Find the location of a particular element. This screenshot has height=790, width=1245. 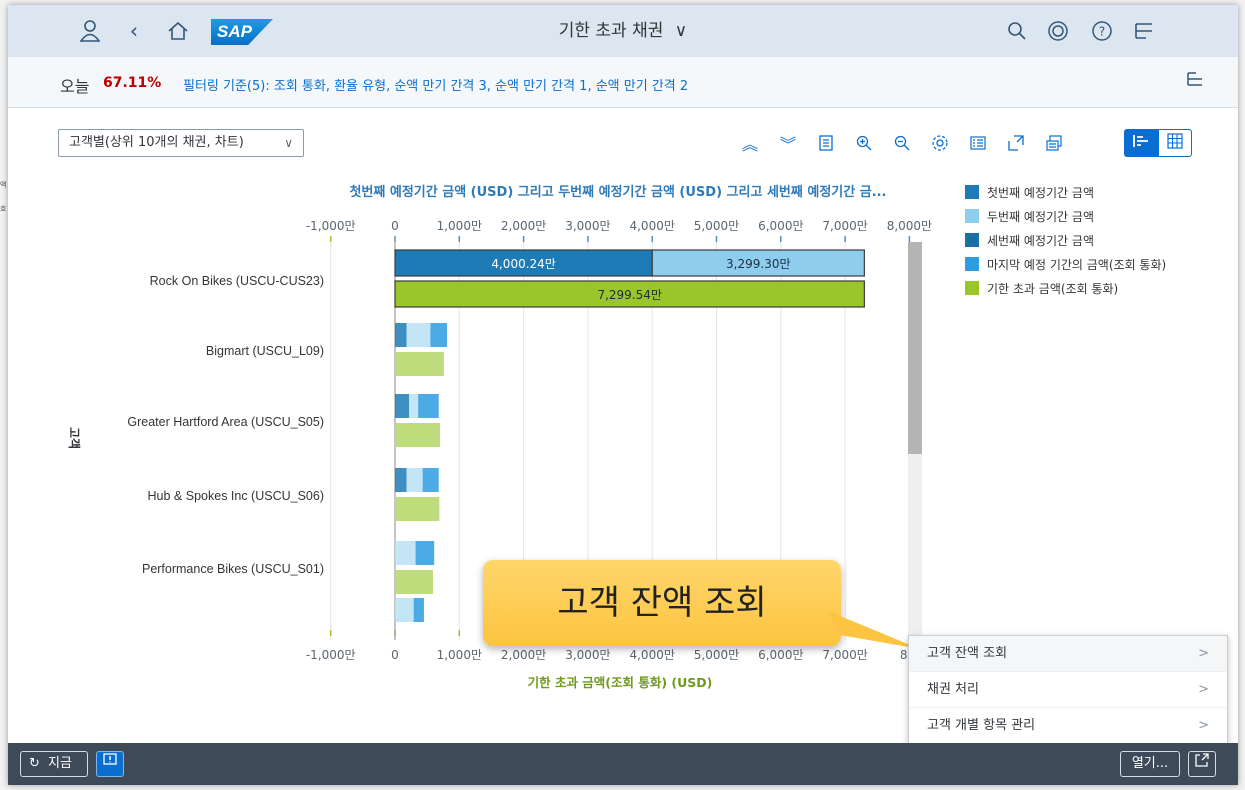

chart-view-toggle is located at coordinates (1141, 143).